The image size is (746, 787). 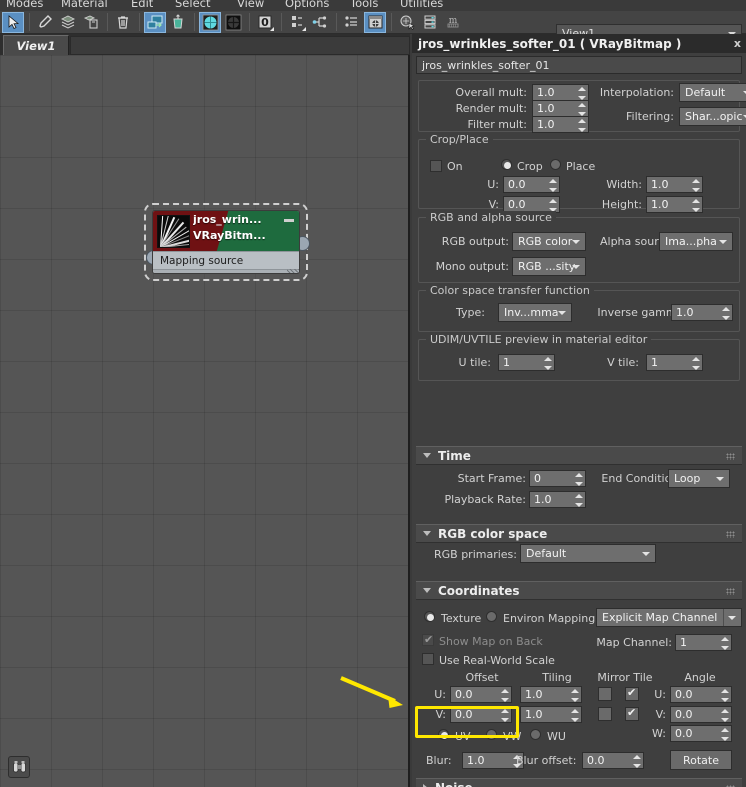 What do you see at coordinates (531, 184) in the screenshot?
I see `crop-u-field: 0.0` at bounding box center [531, 184].